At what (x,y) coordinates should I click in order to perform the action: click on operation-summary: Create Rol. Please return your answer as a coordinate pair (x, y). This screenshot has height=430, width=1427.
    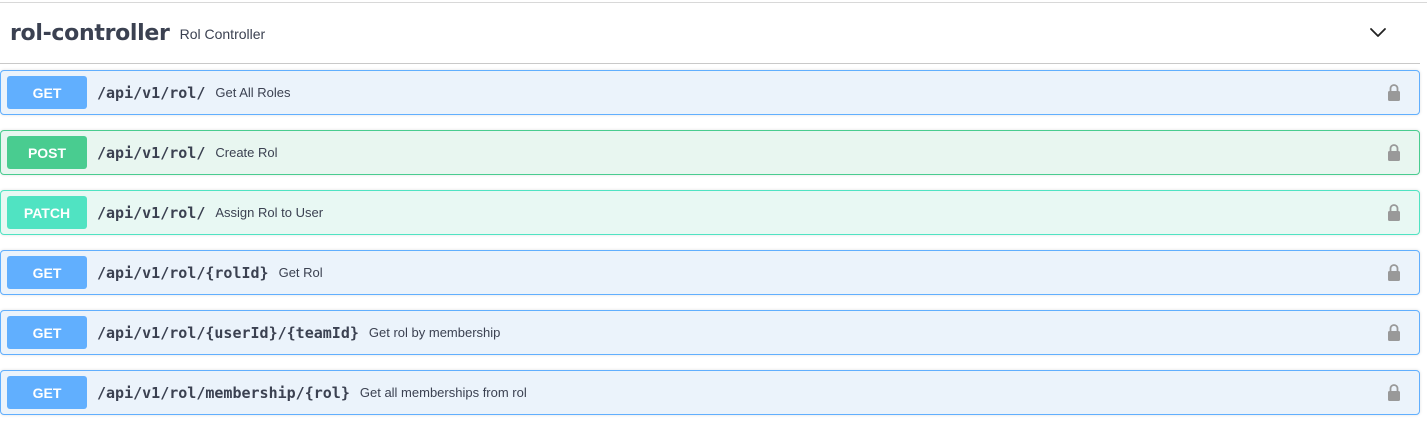
    Looking at the image, I should click on (246, 152).